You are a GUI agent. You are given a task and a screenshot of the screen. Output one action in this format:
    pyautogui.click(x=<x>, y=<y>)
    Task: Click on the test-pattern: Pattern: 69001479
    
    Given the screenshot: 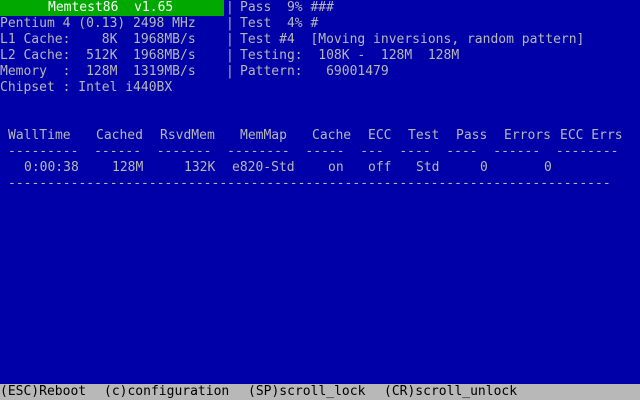 What is the action you would take?
    pyautogui.click(x=314, y=71)
    